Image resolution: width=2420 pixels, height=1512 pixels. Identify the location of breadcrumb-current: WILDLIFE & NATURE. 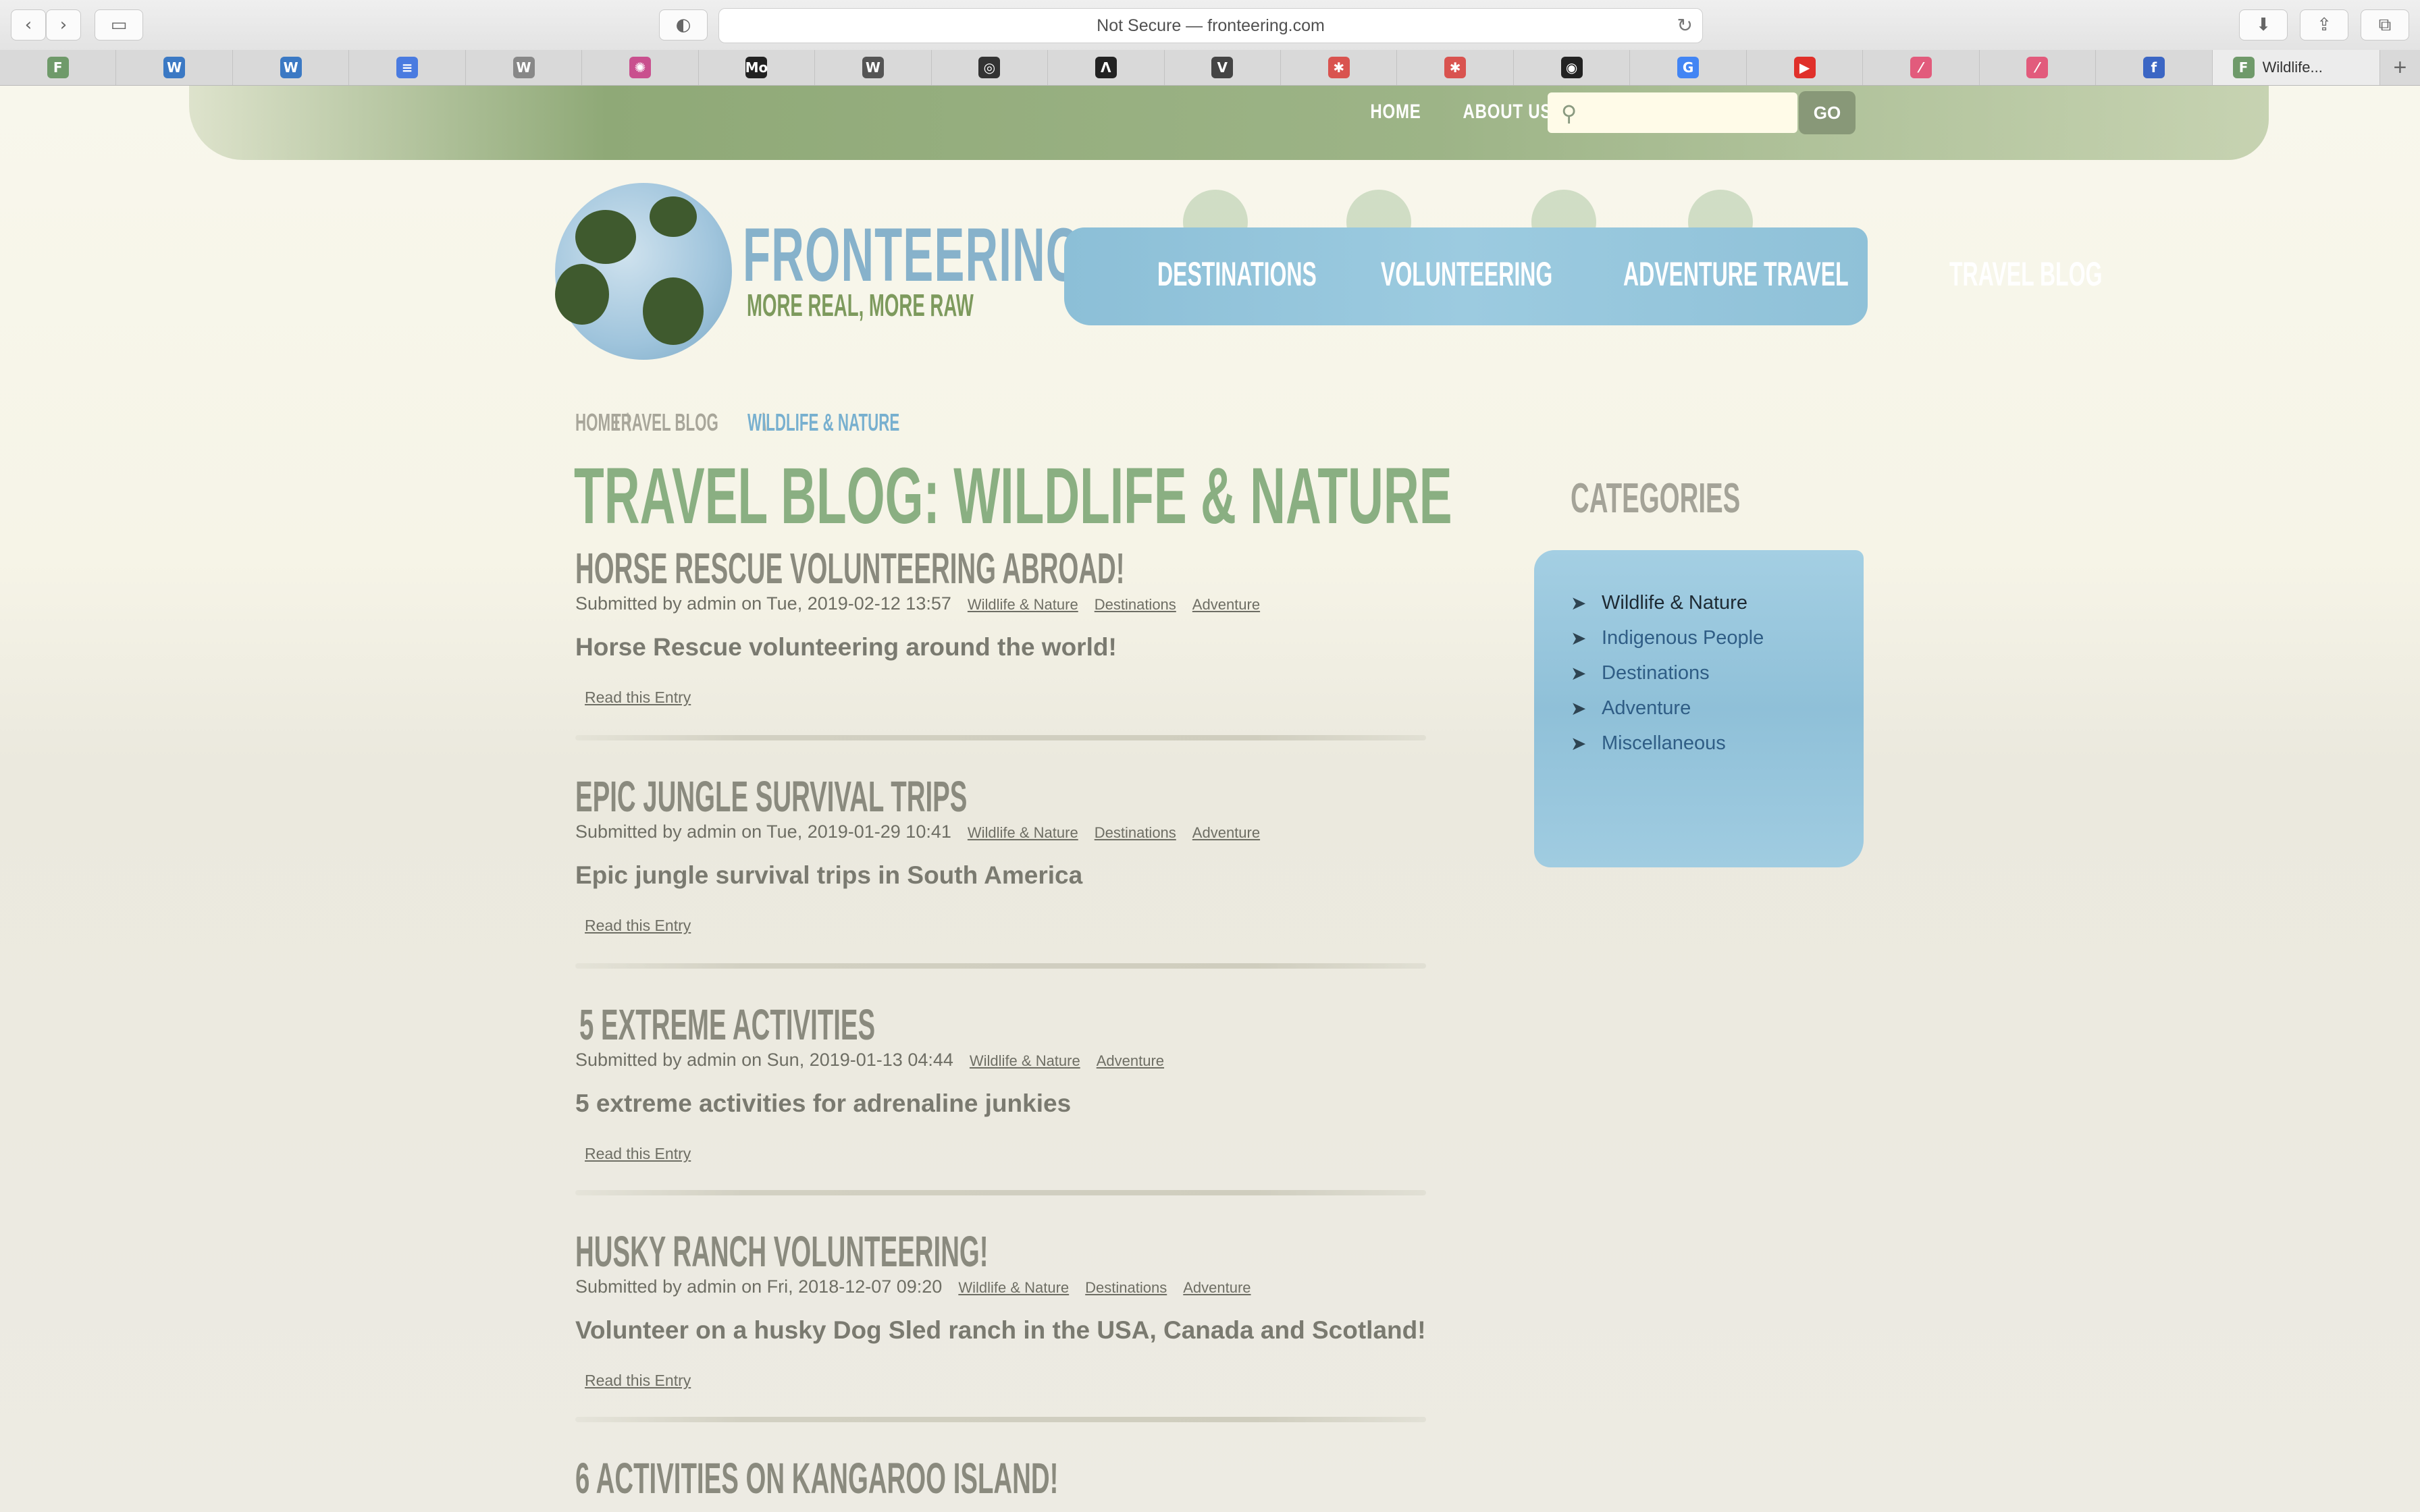
(823, 422).